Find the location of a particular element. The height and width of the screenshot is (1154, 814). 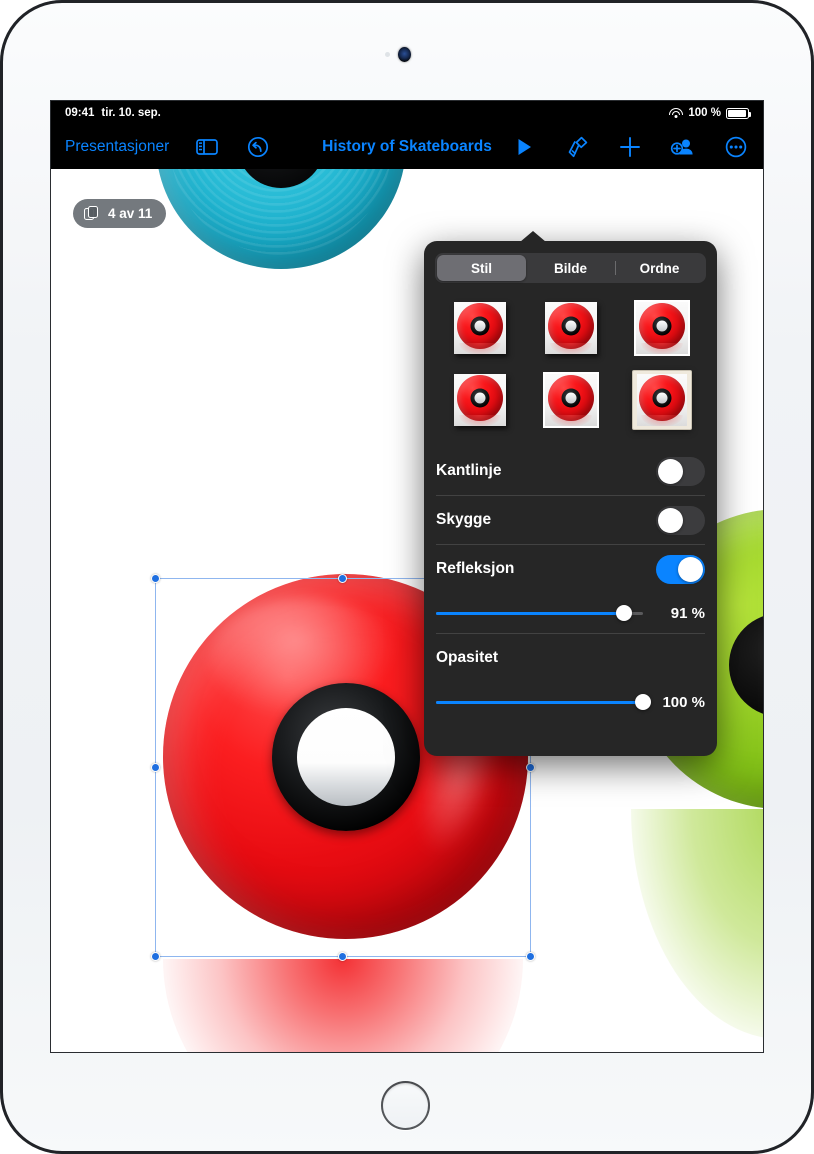

opasitet-slider-row: 100 % is located at coordinates (570, 702).